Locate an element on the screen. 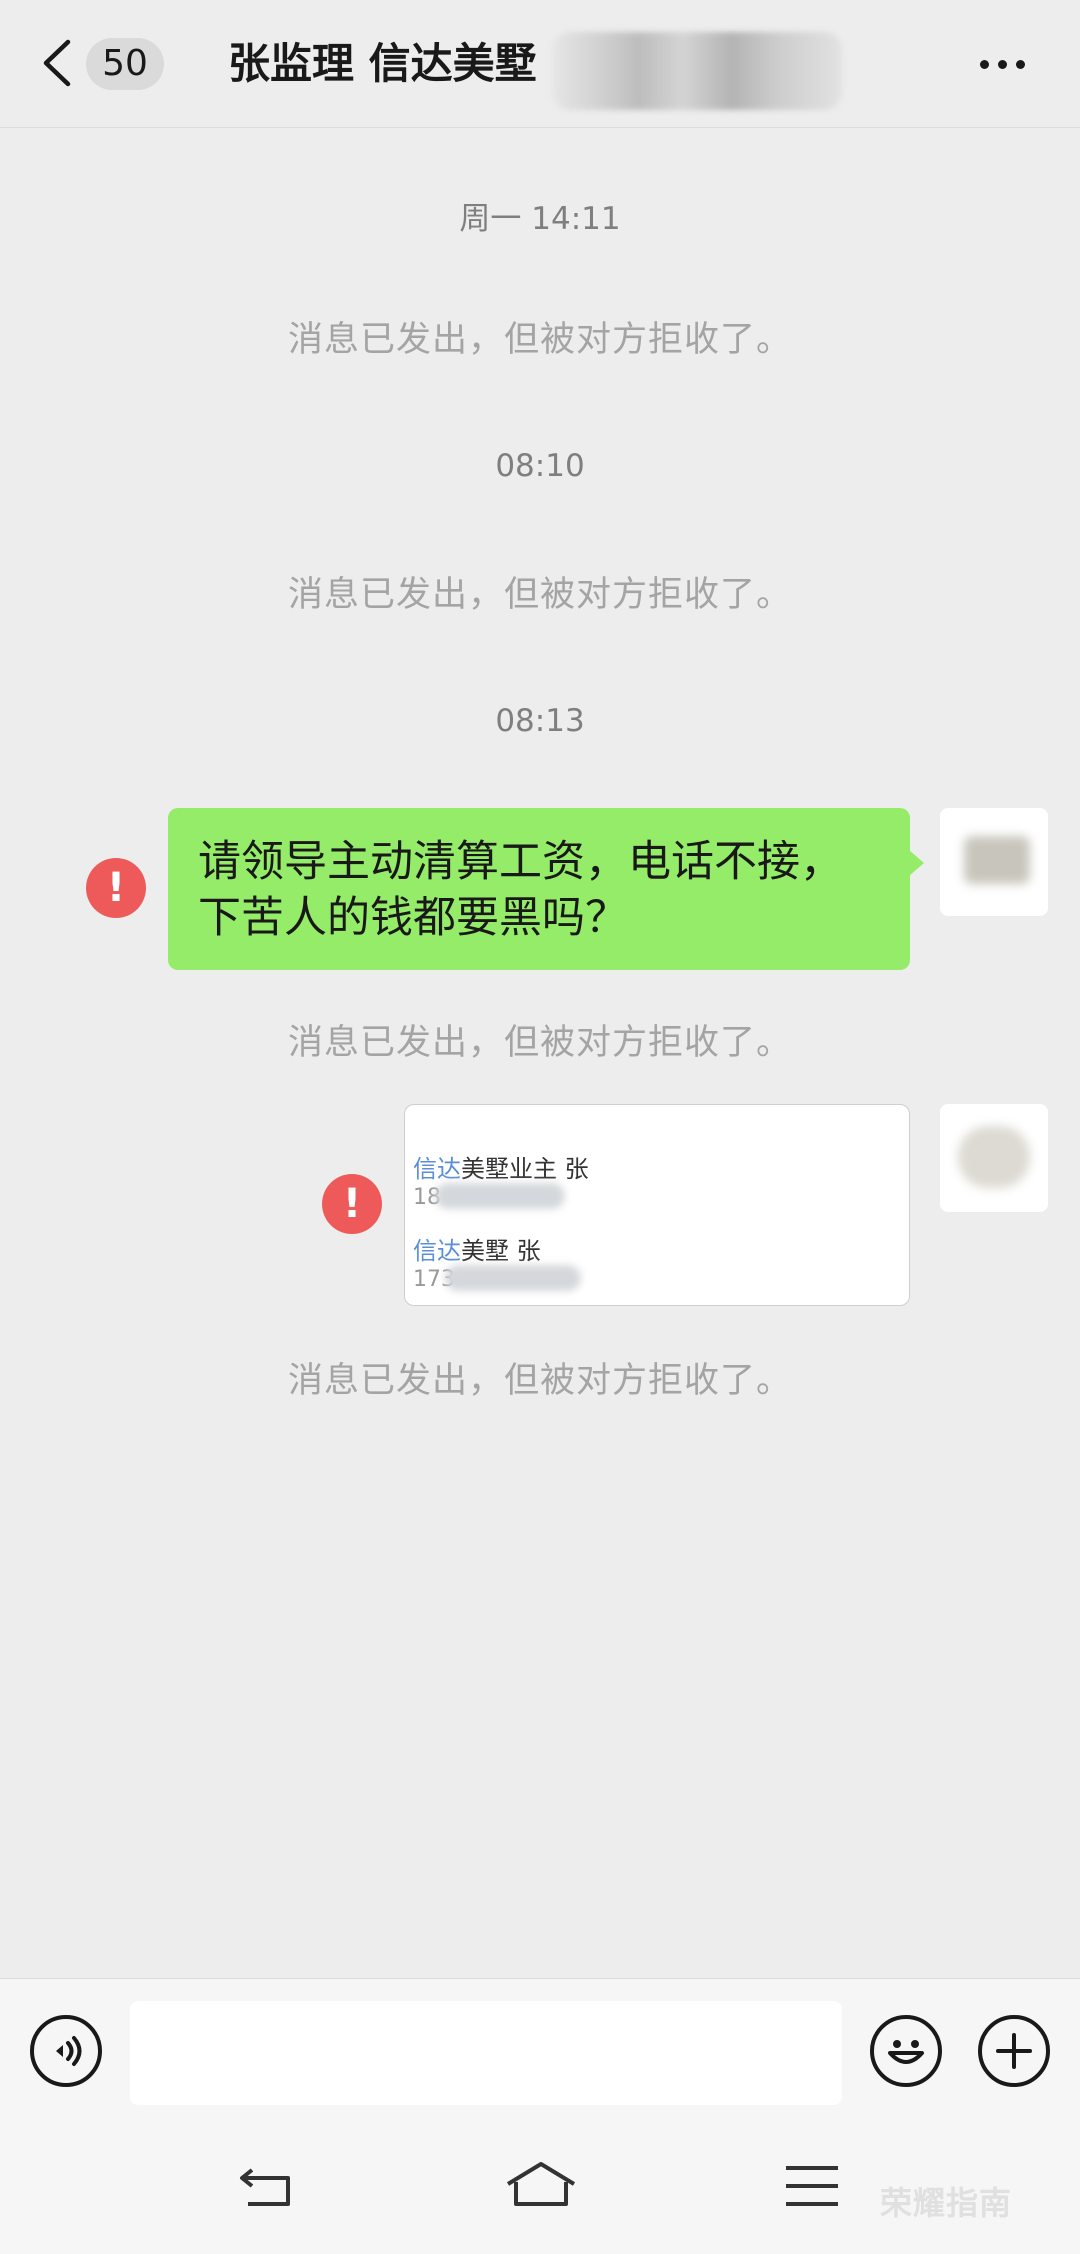 The height and width of the screenshot is (2254, 1080). watermark: 荣耀指南 is located at coordinates (946, 2203).